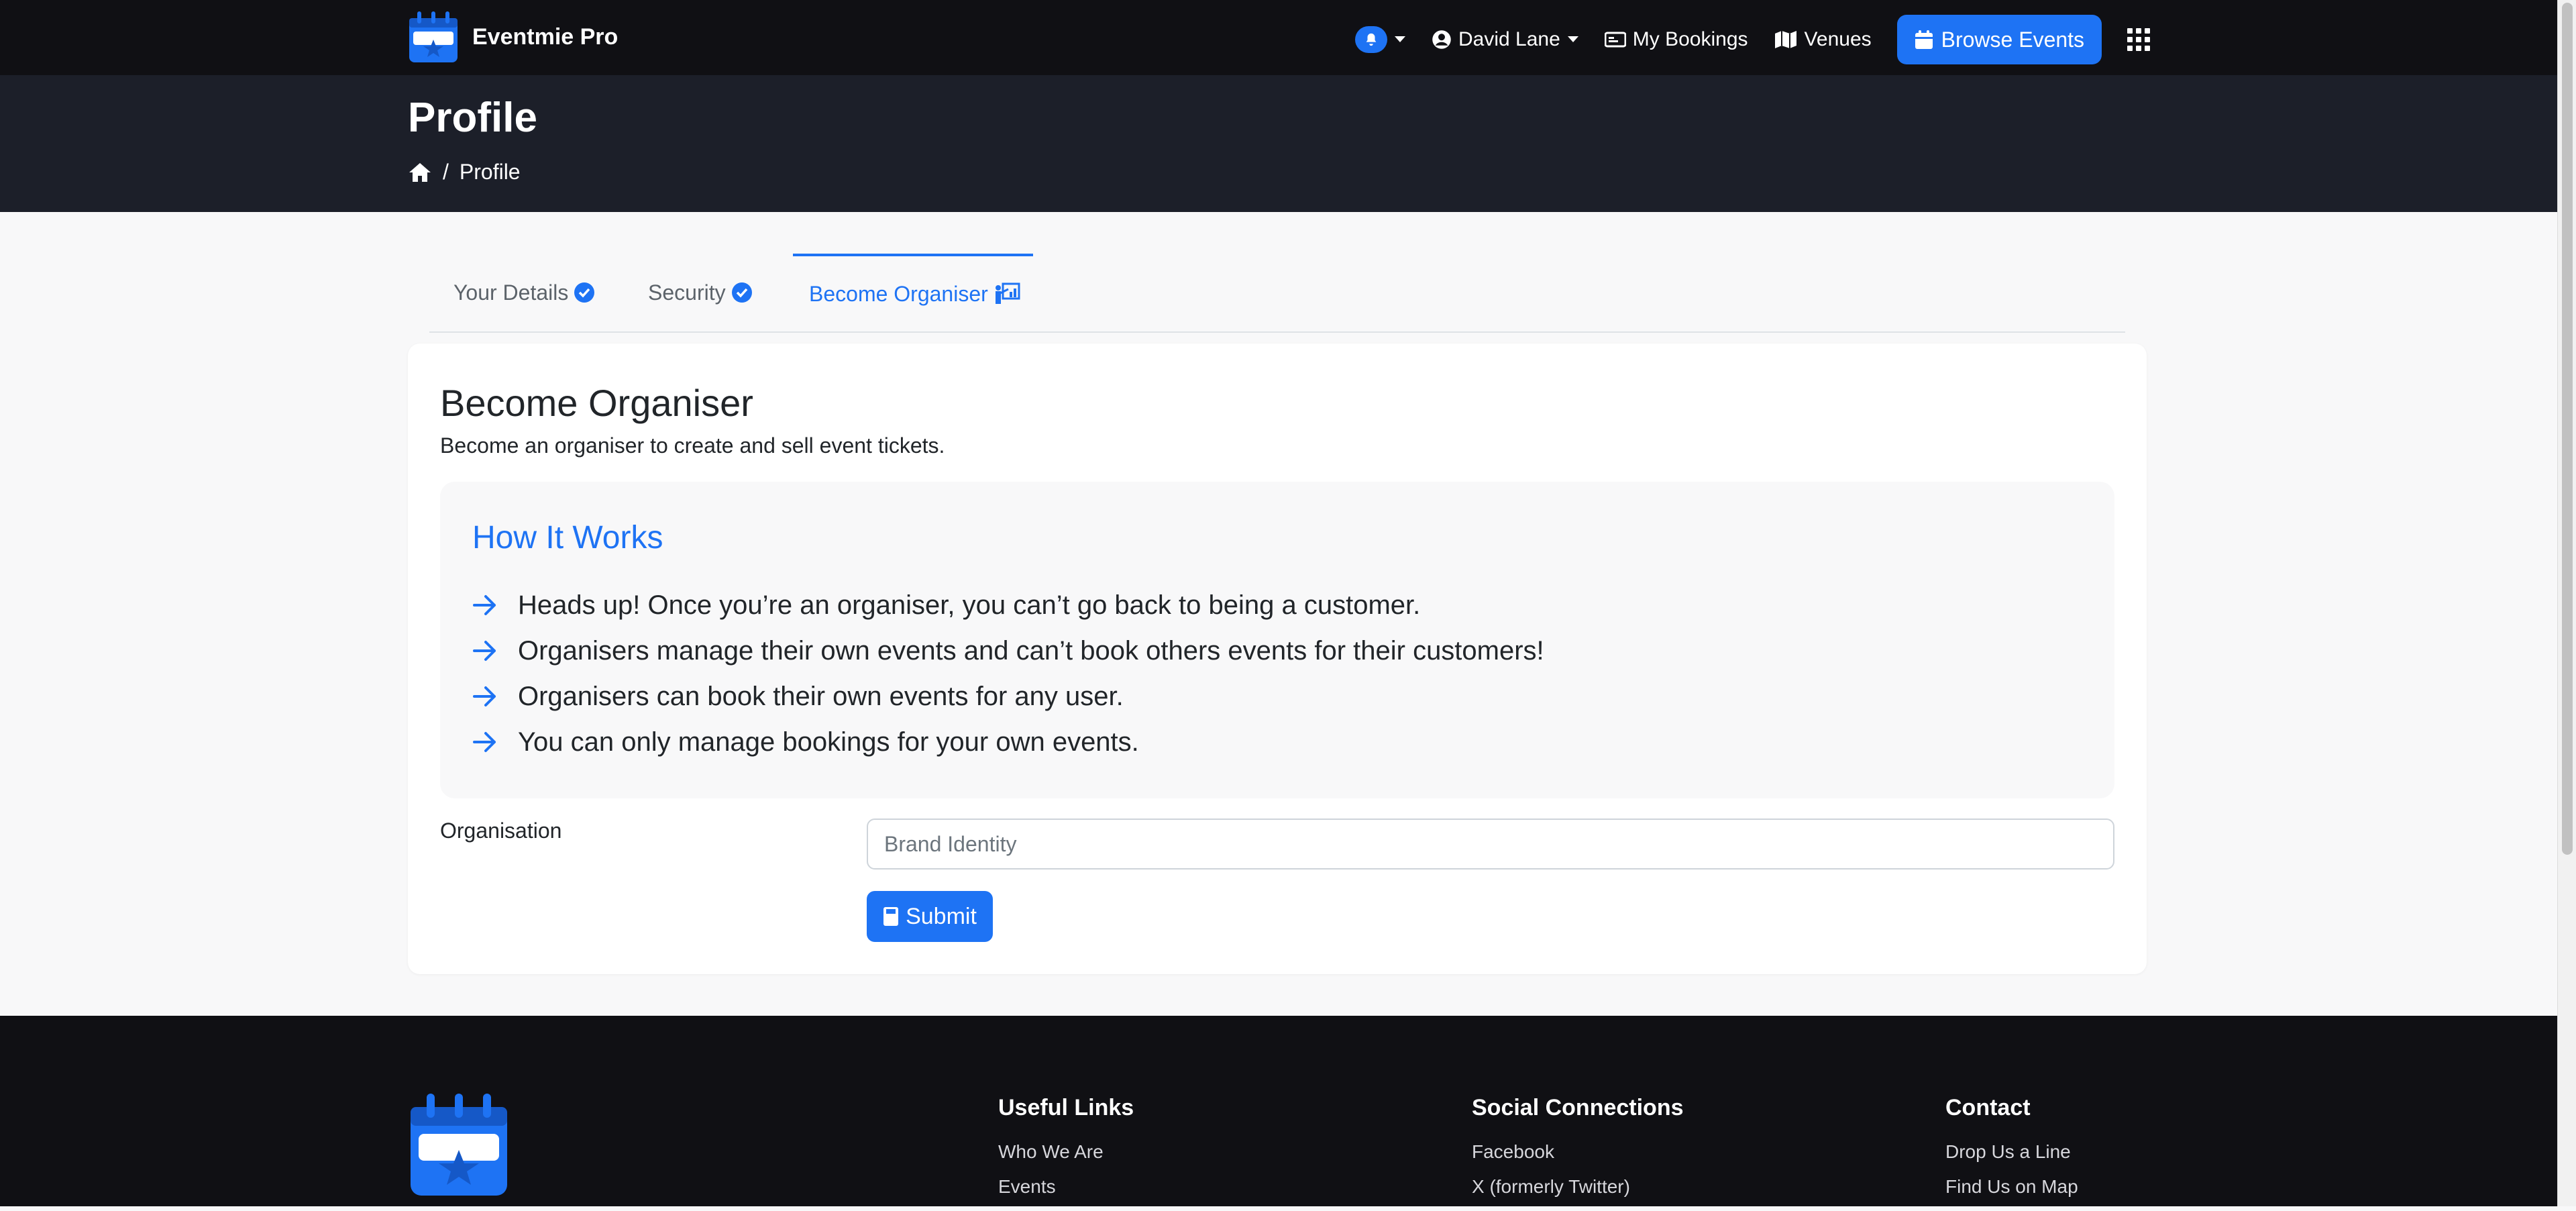 The image size is (2576, 1211). I want to click on footer-link-find-us-on-map: Find Us on Map, so click(2011, 1187).